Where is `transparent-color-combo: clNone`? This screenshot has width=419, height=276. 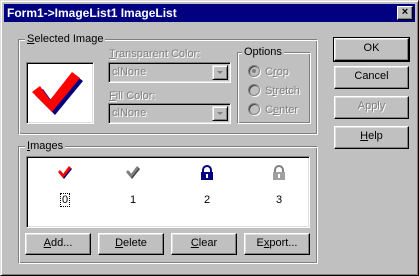
transparent-color-combo: clNone is located at coordinates (169, 72).